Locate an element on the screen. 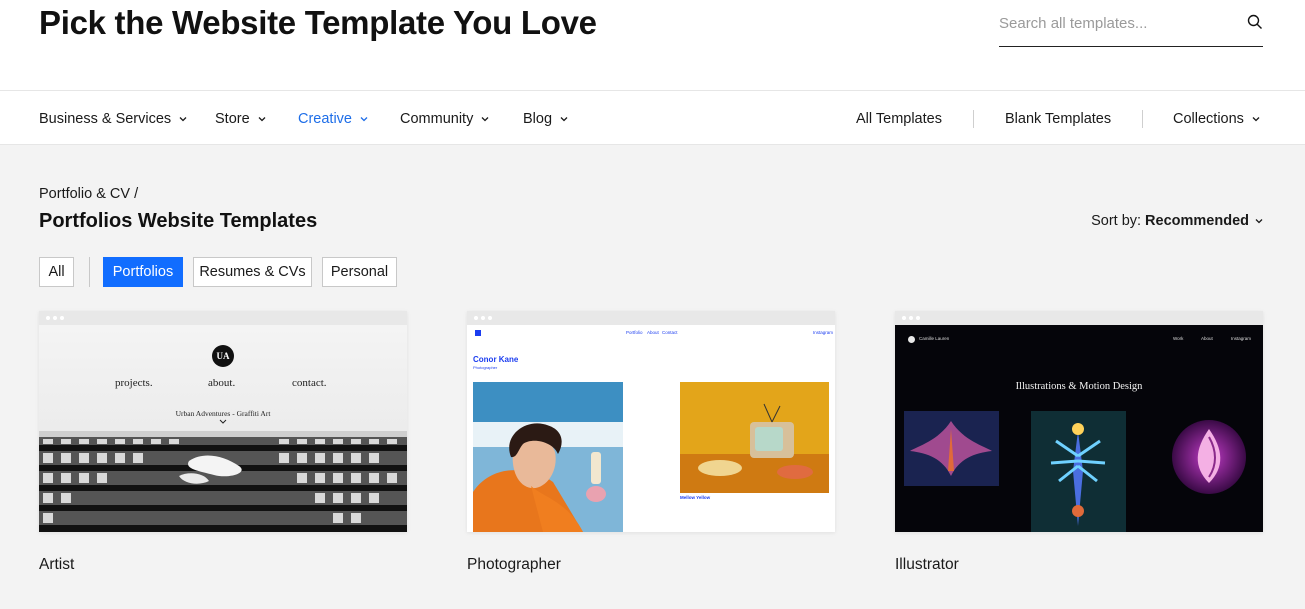  illustration-shell is located at coordinates (1209, 457).